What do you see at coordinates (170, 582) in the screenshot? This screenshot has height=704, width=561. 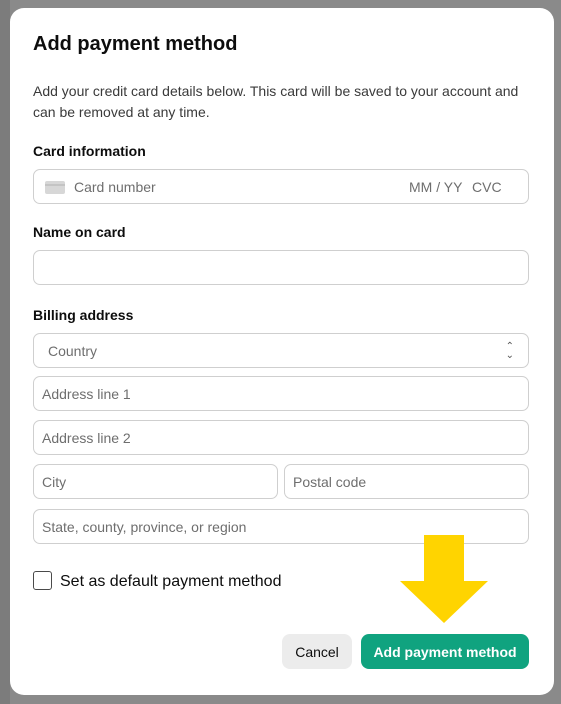 I see `default-payment-label: Set as default payment method` at bounding box center [170, 582].